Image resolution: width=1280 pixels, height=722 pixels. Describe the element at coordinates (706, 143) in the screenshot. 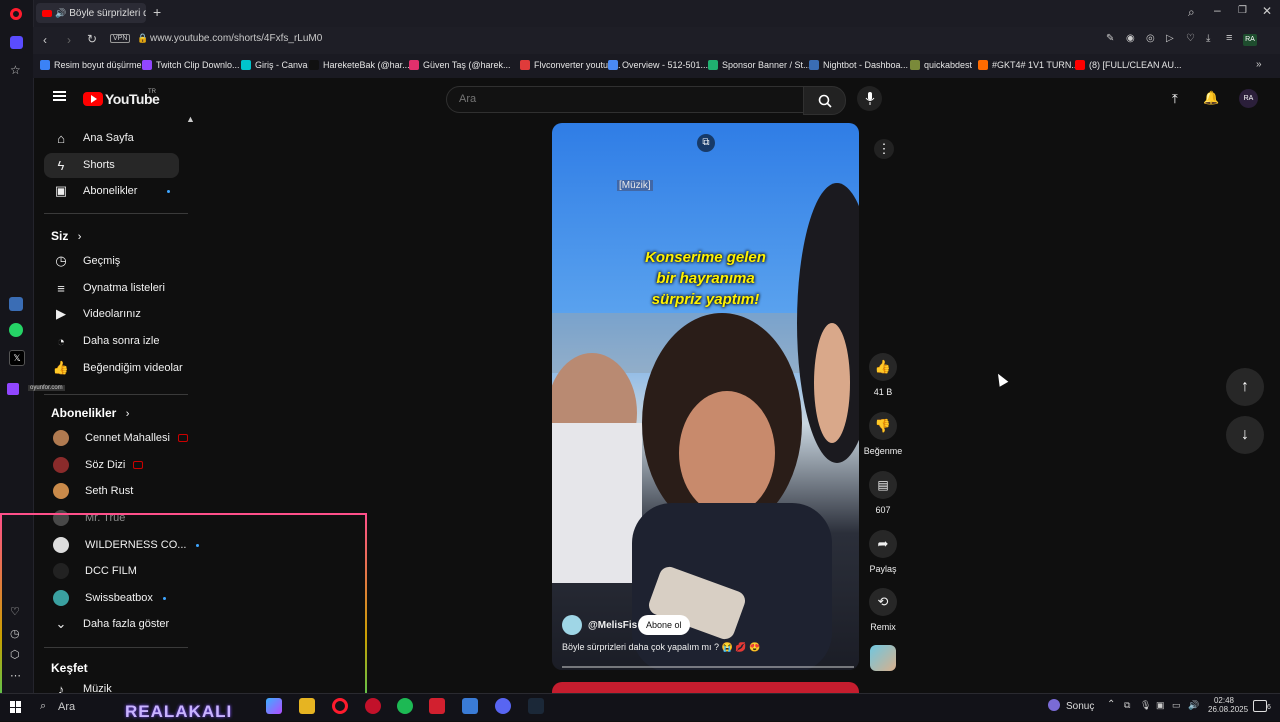

I see `miniplayer-icon: ⧉` at that location.